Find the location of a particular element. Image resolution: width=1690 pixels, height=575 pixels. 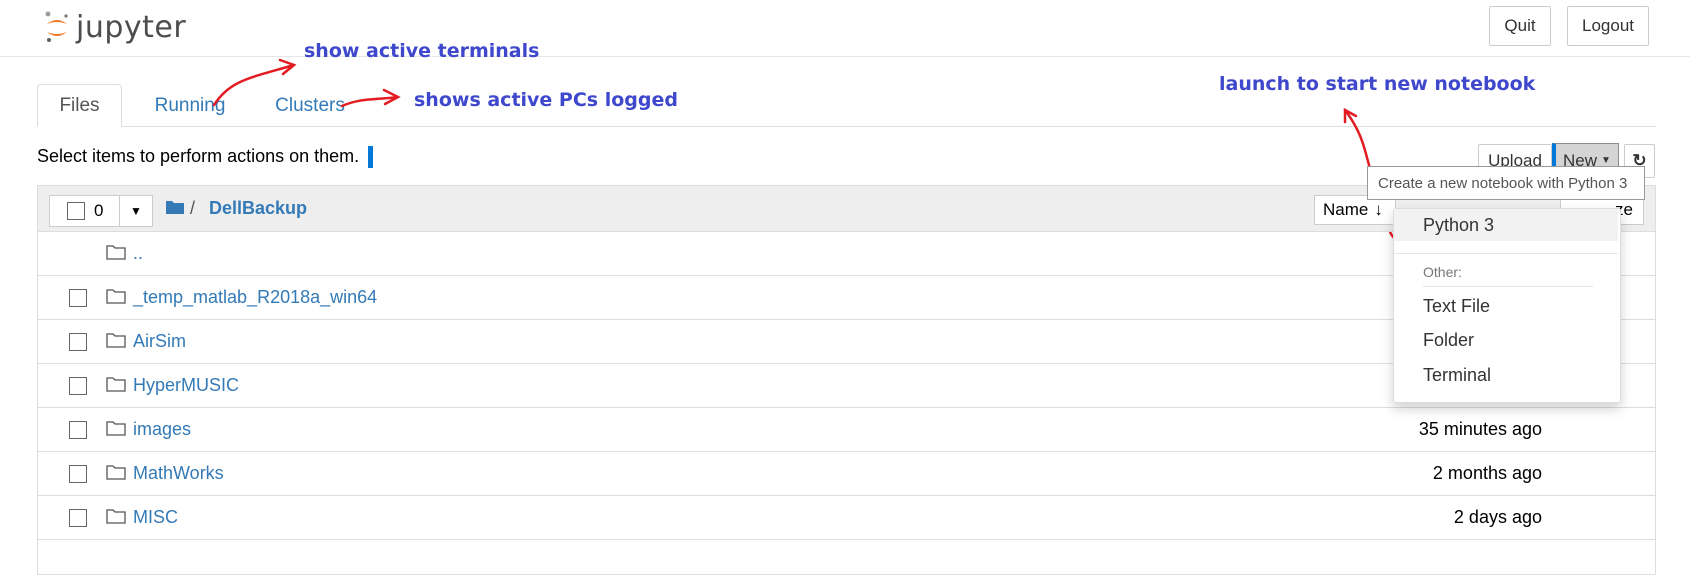

annotation-terminals: show active terminals is located at coordinates (422, 51).